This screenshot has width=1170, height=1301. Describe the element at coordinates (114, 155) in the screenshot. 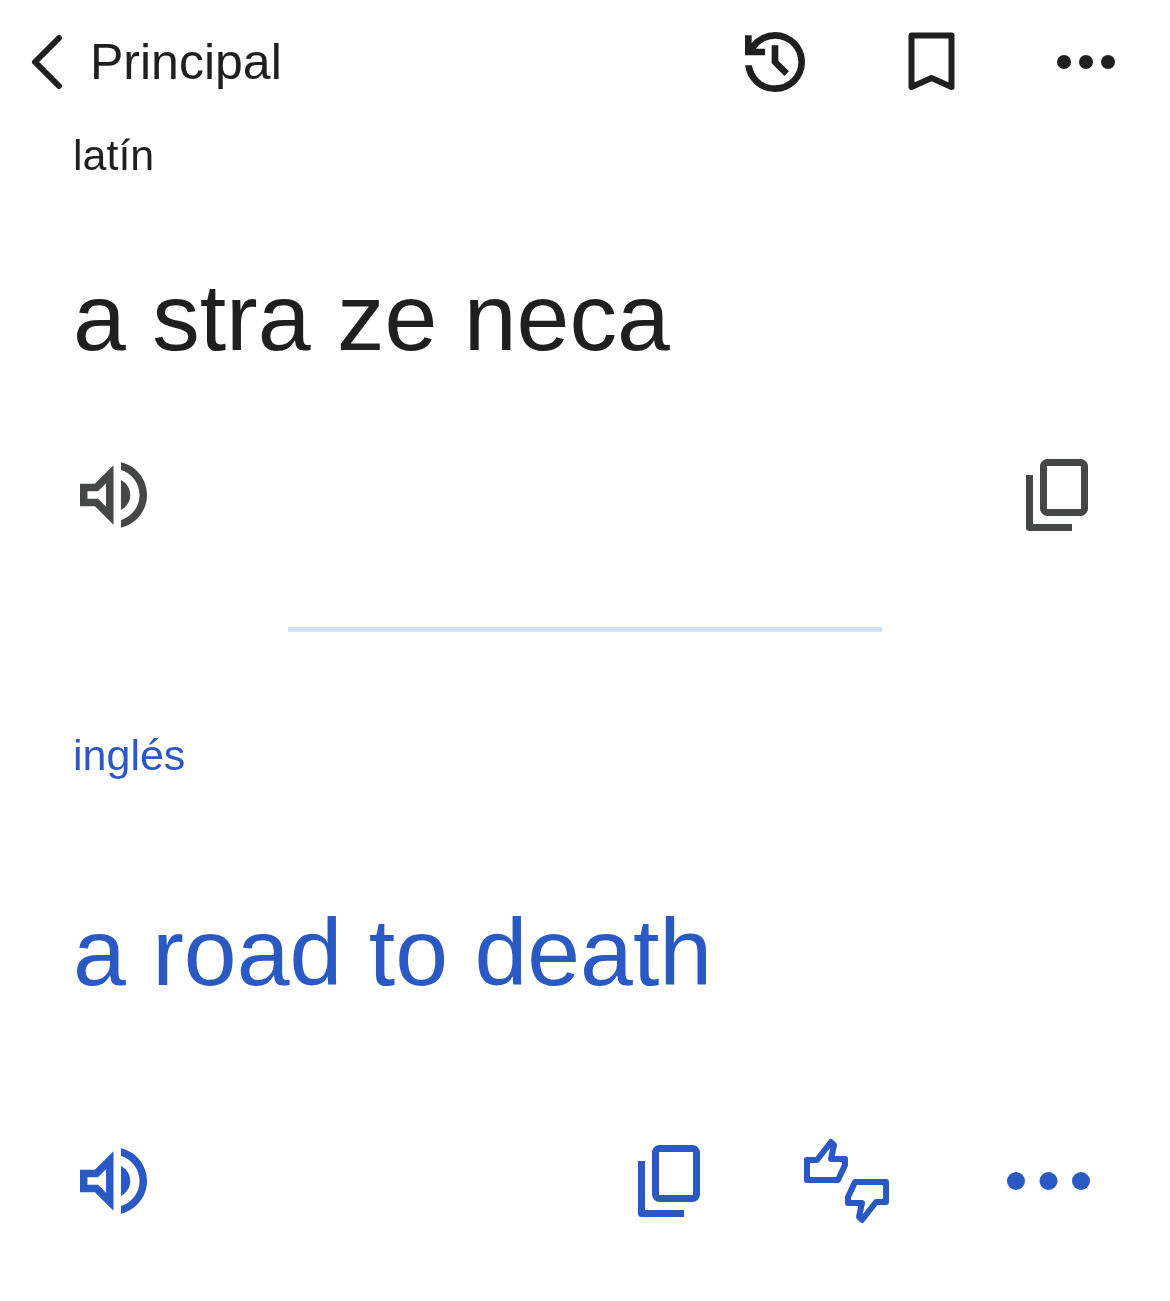

I see `language-label: latín` at that location.